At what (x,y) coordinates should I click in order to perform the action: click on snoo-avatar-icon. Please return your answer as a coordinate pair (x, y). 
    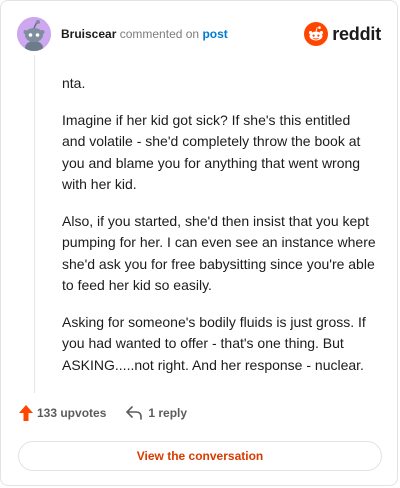
    Looking at the image, I should click on (34, 34).